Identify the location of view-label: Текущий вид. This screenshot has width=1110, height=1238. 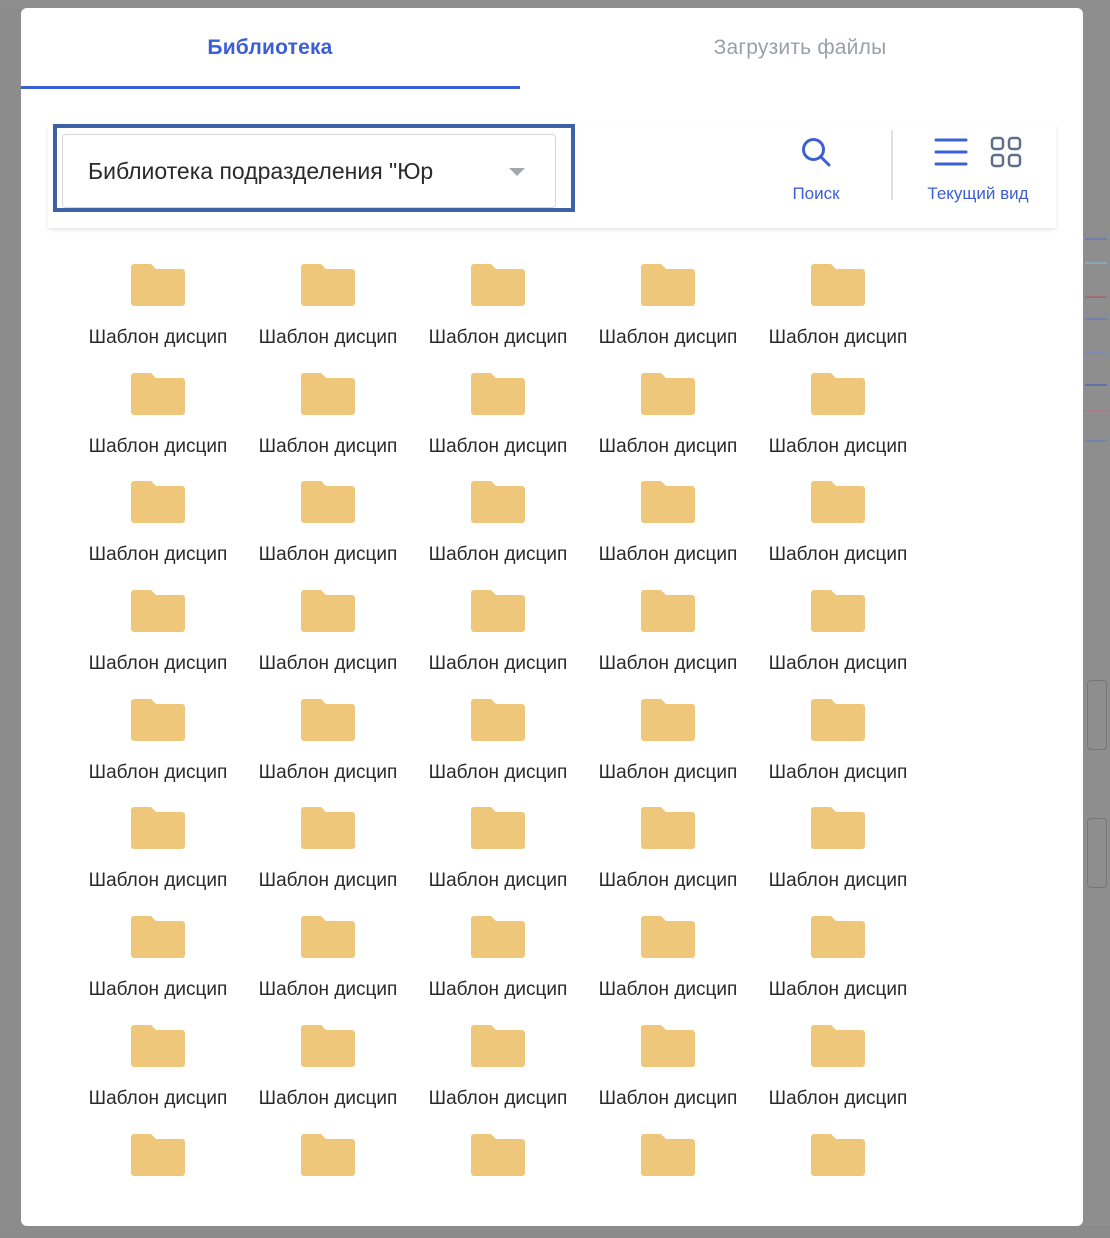
(978, 193).